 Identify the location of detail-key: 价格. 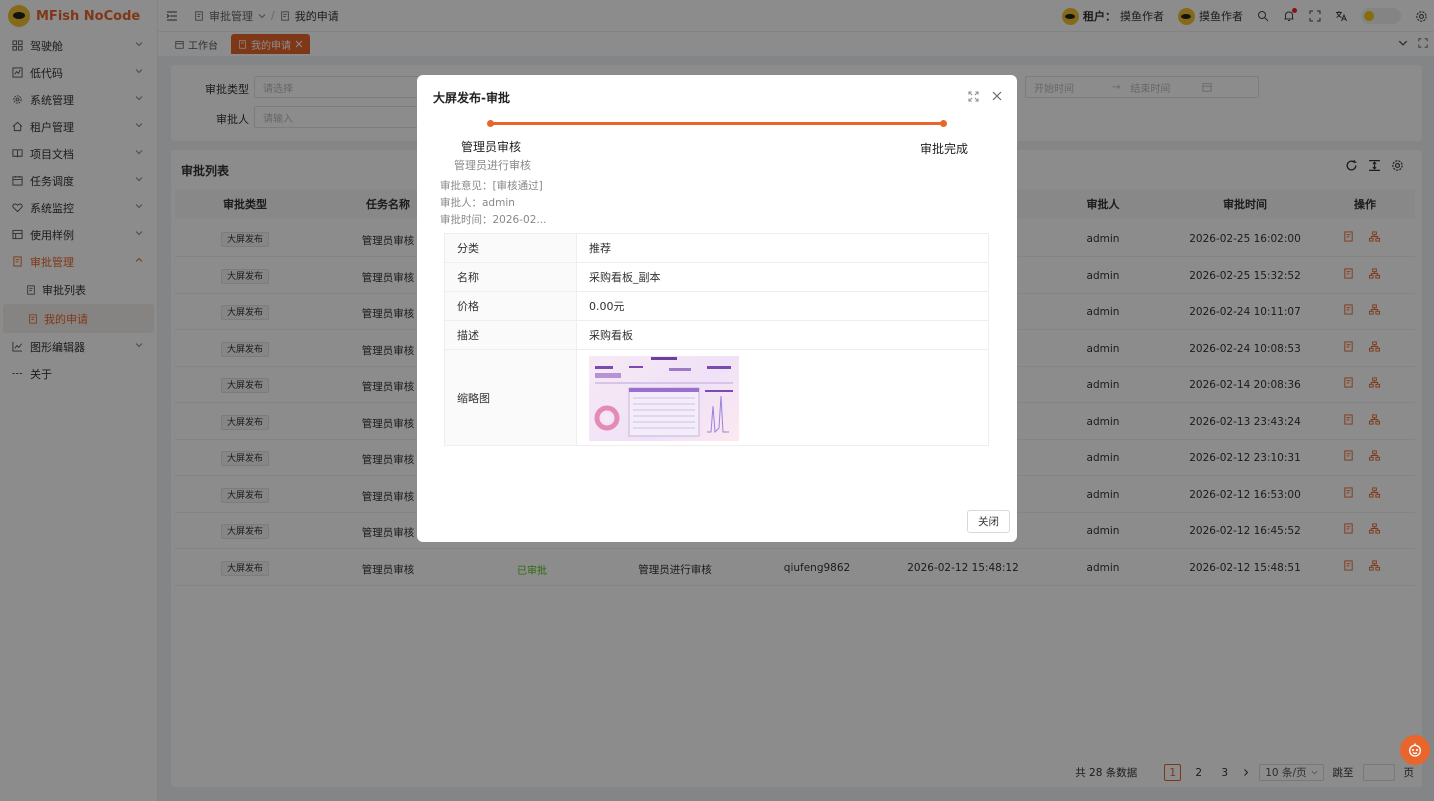
(510, 306).